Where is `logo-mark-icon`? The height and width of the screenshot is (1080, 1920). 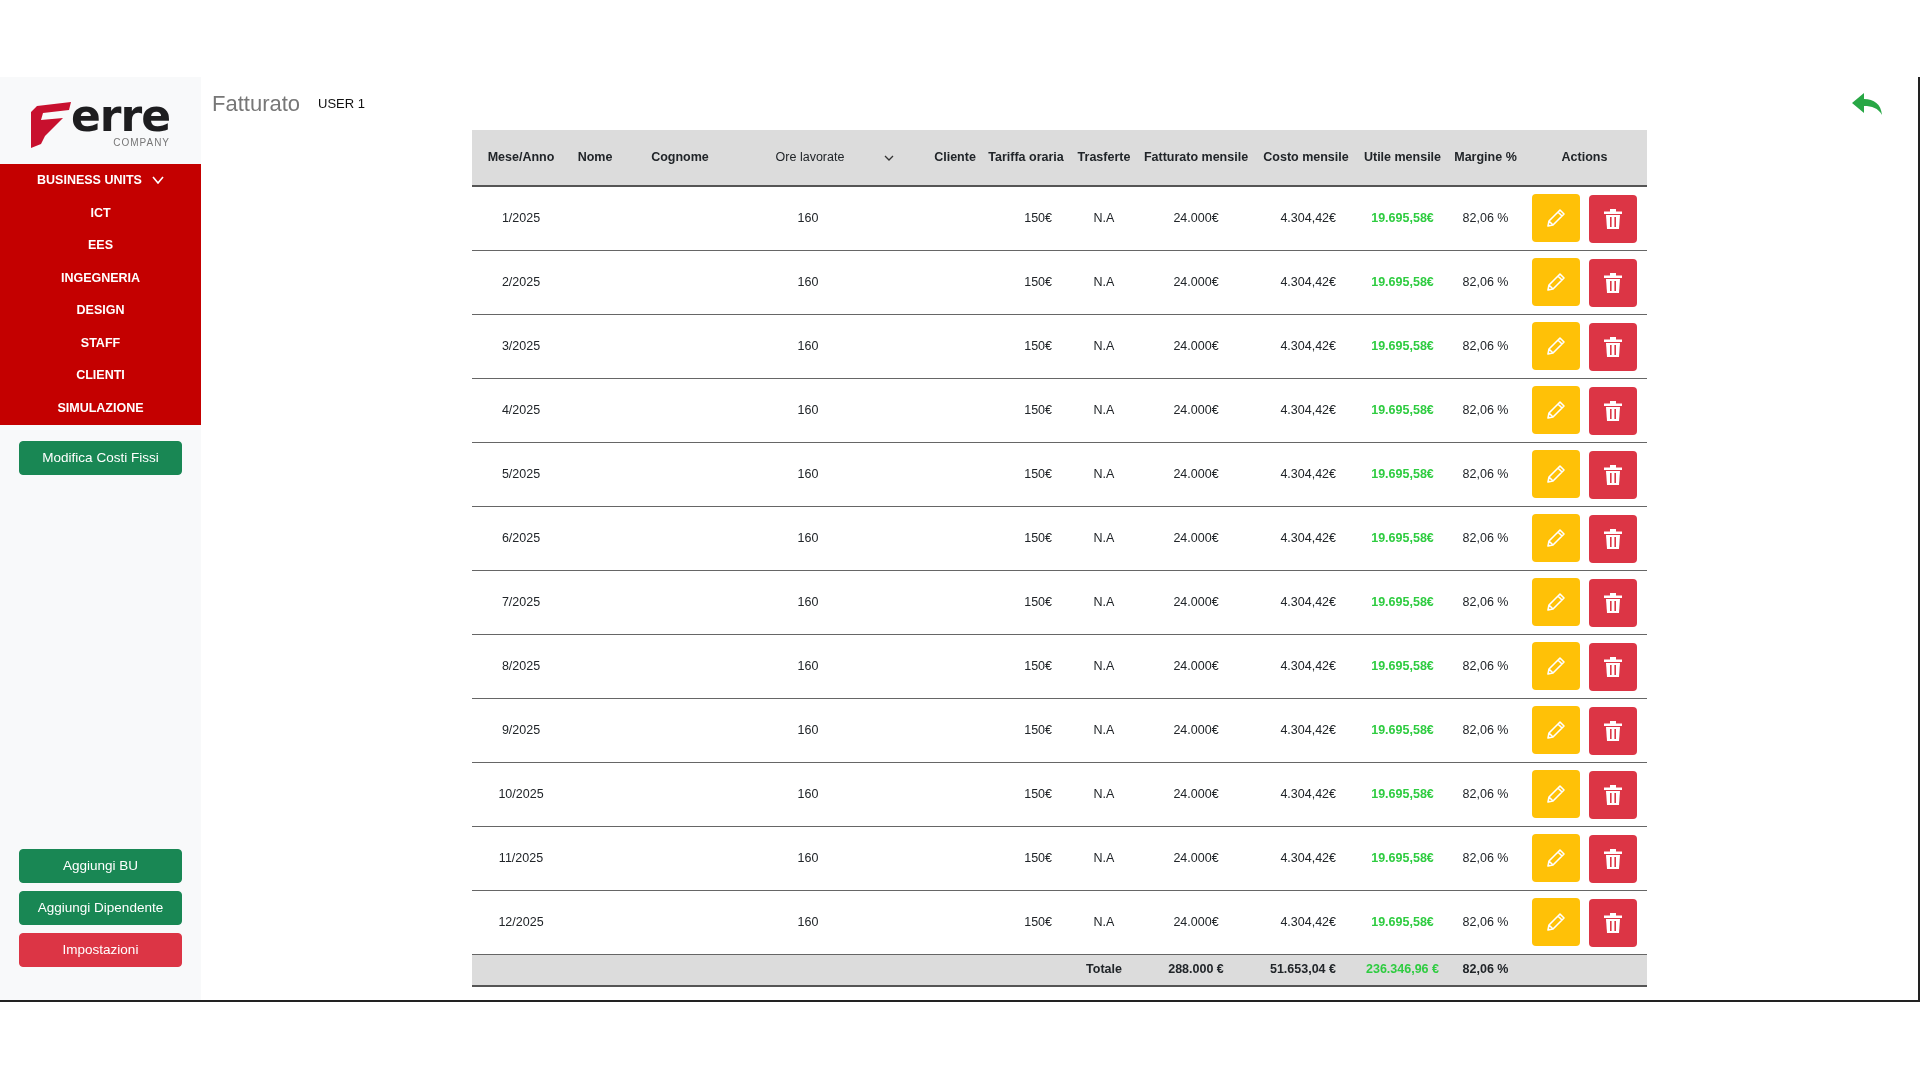 logo-mark-icon is located at coordinates (50, 124).